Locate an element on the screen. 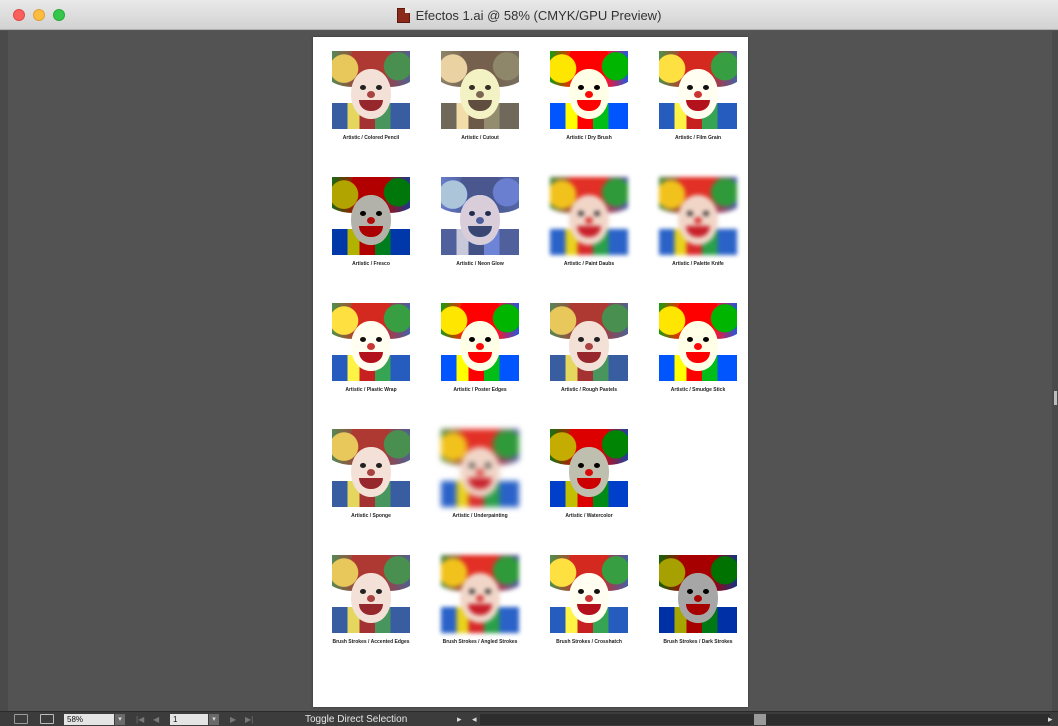  next-artboard-icon: ▶ is located at coordinates (233, 719).